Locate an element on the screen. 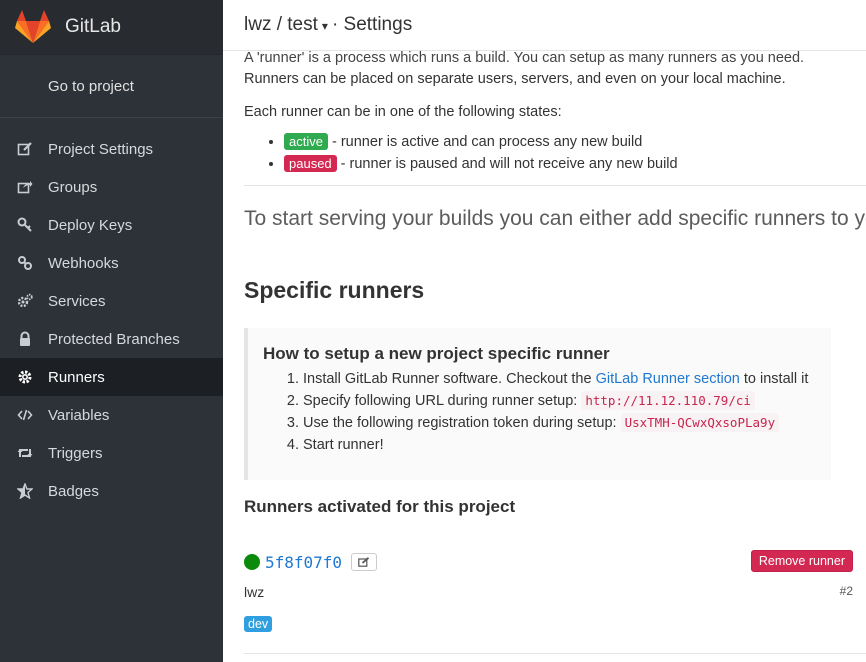 Image resolution: width=866 pixels, height=662 pixels. chevron-down-icon: ▾ is located at coordinates (325, 26).